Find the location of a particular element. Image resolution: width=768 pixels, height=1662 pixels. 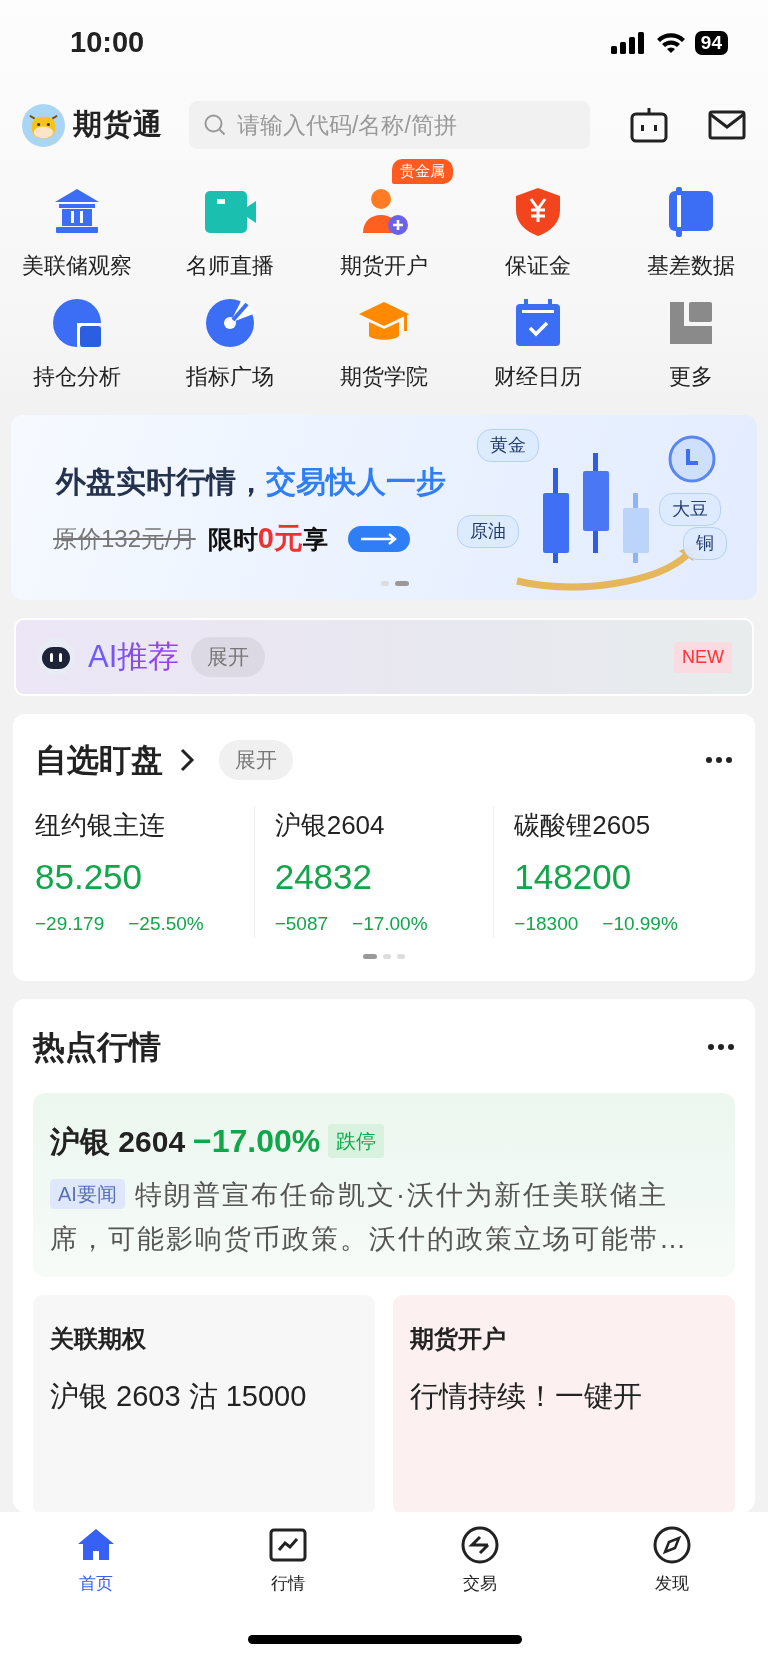

search-field: 请输入代码/名称/简拼 is located at coordinates (389, 125).